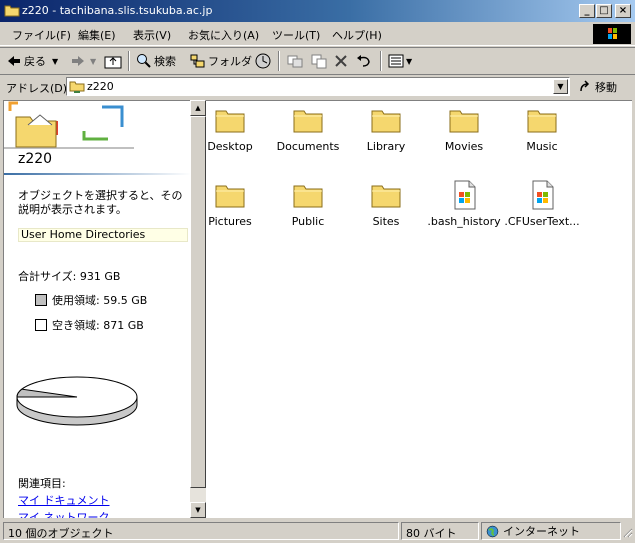 The height and width of the screenshot is (543, 635). I want to click on close-button: ×, so click(623, 11).